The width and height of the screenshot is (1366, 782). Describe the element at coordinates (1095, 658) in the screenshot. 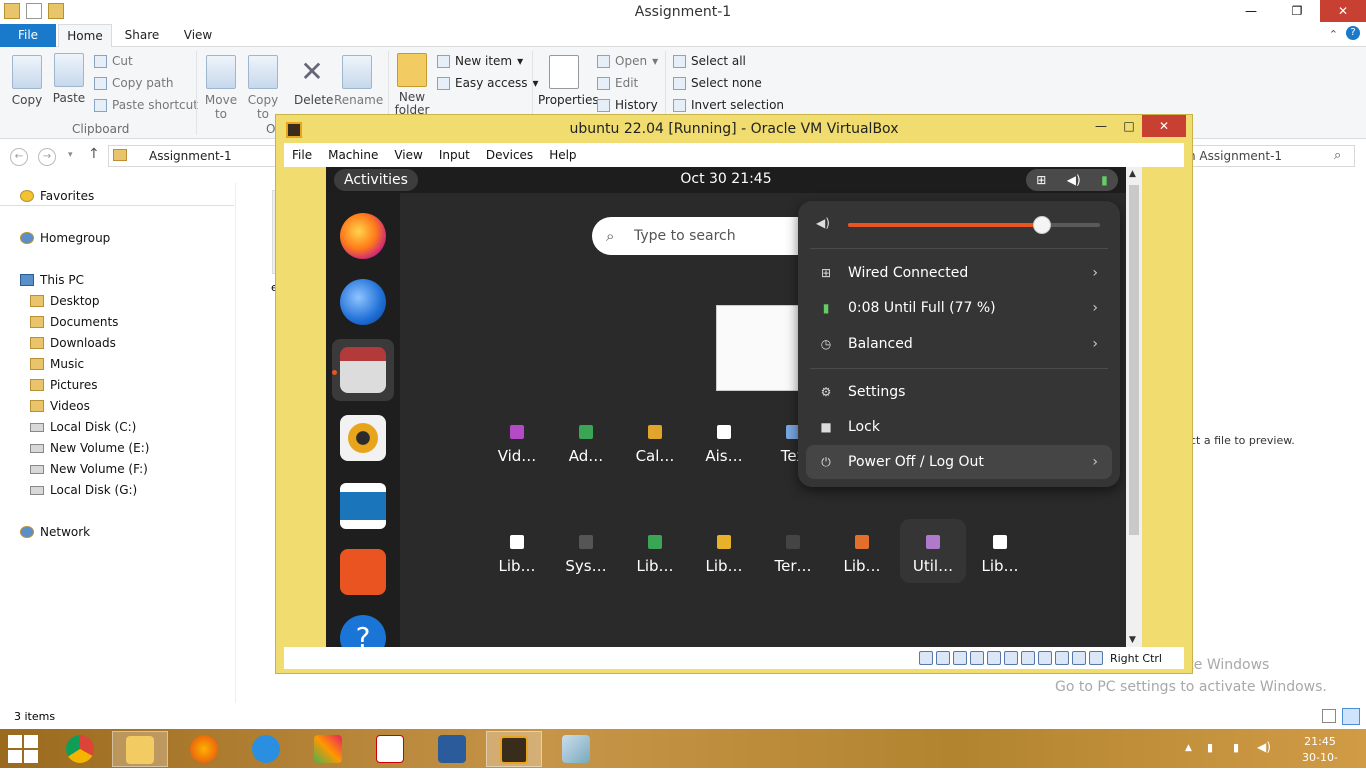

I see `keyboard-capture-icon` at that location.